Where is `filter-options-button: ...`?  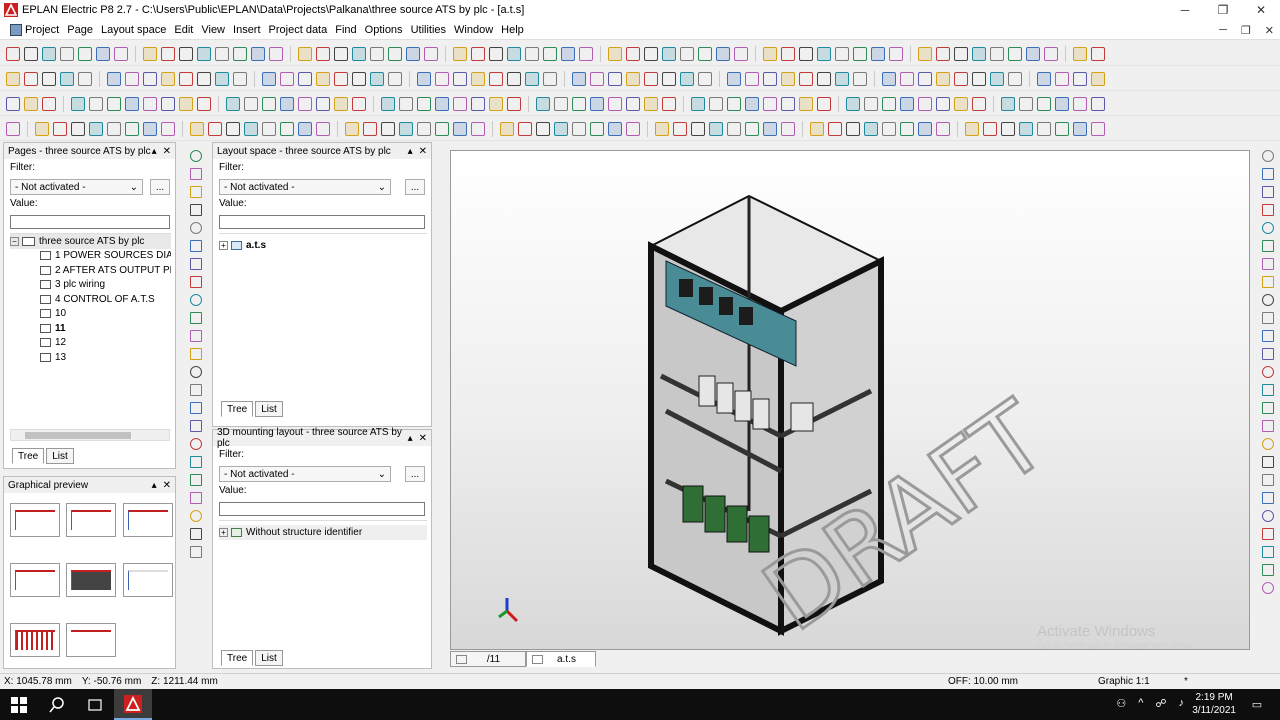 filter-options-button: ... is located at coordinates (160, 187).